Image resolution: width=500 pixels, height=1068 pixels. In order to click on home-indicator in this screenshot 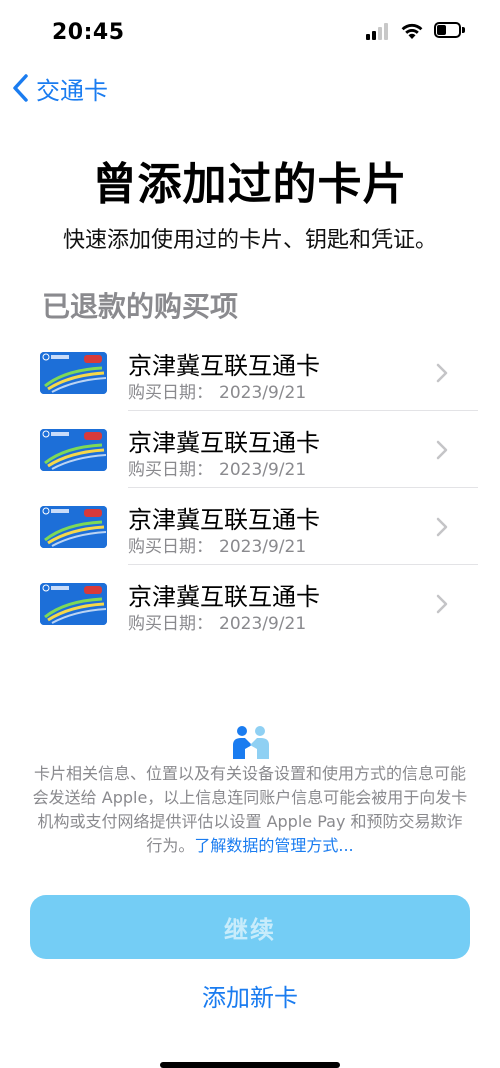, I will do `click(250, 1065)`.